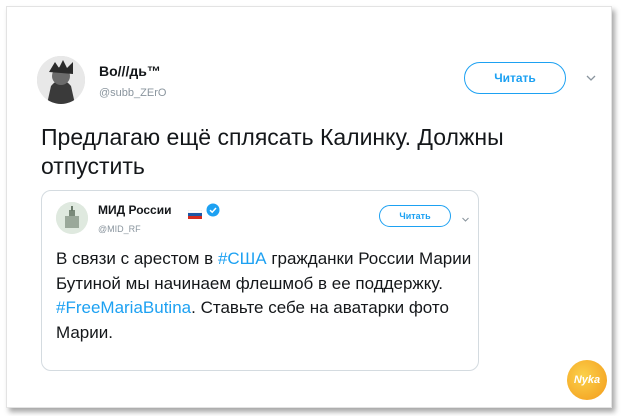 This screenshot has width=621, height=416. Describe the element at coordinates (137, 258) in the screenshot. I see `quoted-text-part: В связи с арестом в` at that location.